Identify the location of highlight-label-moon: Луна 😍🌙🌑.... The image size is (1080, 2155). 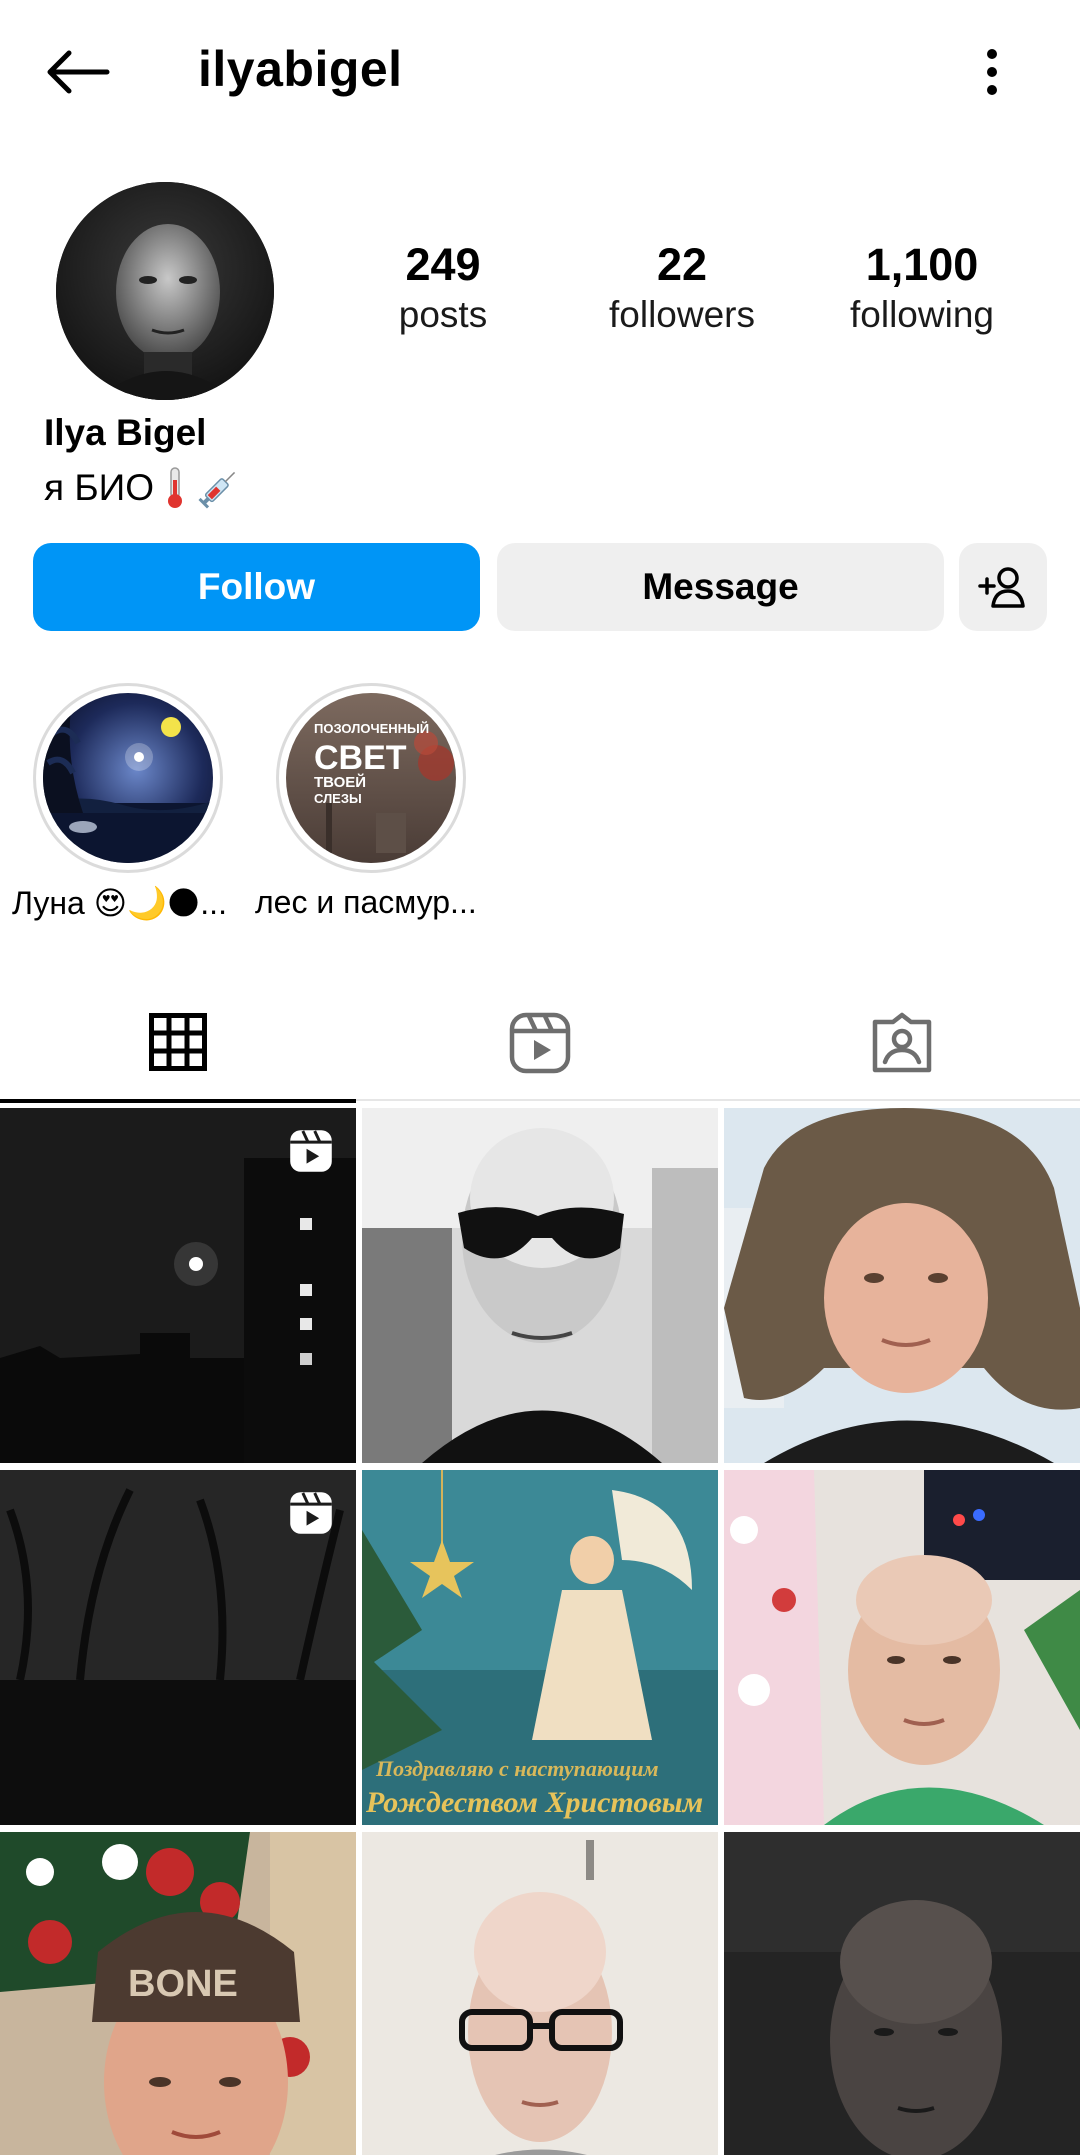
(119, 903).